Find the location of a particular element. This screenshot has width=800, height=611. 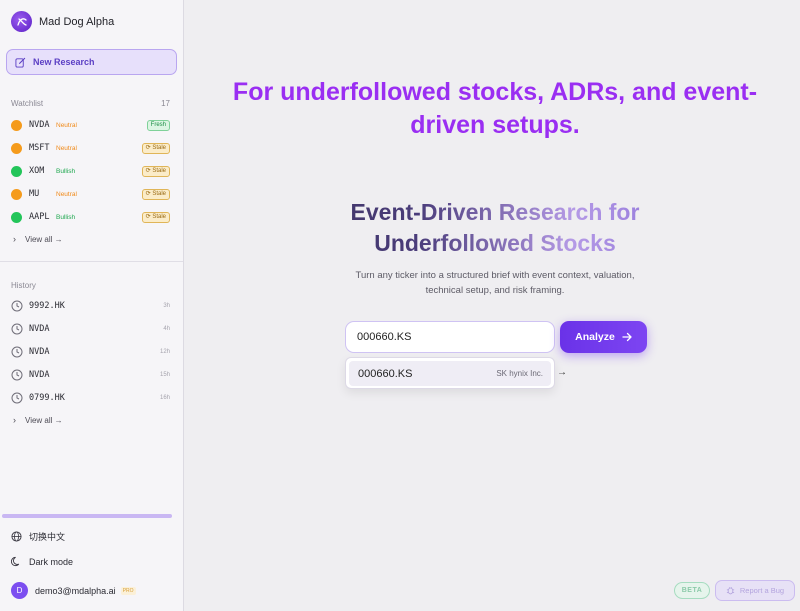

watchlist-item-xom: XOM Bullish ⟳ Stale is located at coordinates (91, 171).